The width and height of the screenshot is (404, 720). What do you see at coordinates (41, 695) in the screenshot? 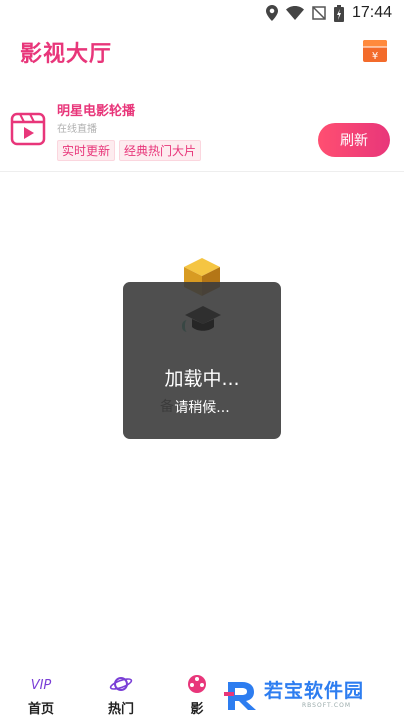
I see `nav-item-home: VIP 首页` at bounding box center [41, 695].